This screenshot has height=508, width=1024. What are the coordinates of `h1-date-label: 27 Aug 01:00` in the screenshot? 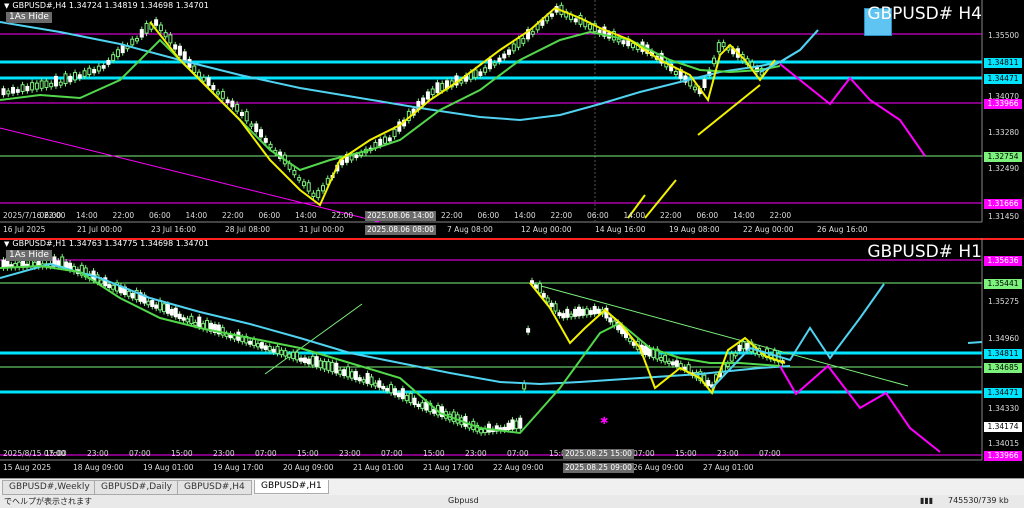 It's located at (728, 467).